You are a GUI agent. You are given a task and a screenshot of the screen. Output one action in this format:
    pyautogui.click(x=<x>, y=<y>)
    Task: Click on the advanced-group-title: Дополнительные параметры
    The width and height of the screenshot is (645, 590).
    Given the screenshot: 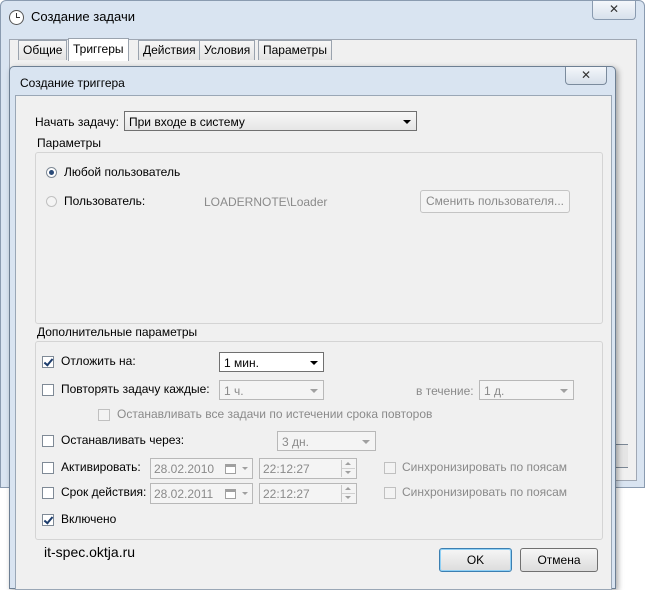 What is the action you would take?
    pyautogui.click(x=117, y=332)
    